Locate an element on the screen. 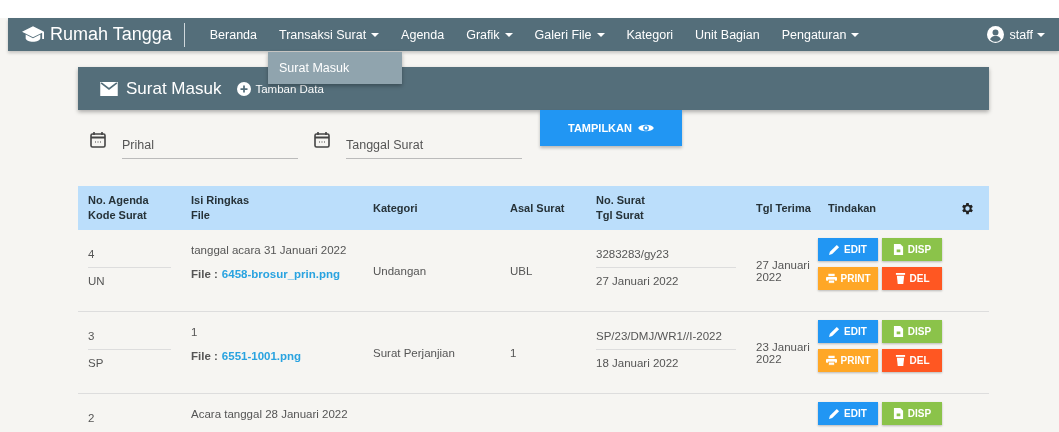 Image resolution: width=1059 pixels, height=432 pixels. column-header: No. Surat Tgl Surat is located at coordinates (620, 208).